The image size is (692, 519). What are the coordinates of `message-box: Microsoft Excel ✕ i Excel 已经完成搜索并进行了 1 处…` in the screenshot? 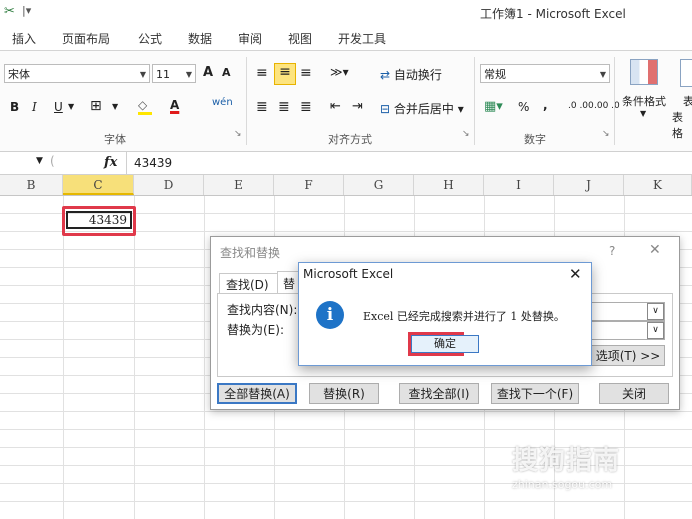 It's located at (445, 314).